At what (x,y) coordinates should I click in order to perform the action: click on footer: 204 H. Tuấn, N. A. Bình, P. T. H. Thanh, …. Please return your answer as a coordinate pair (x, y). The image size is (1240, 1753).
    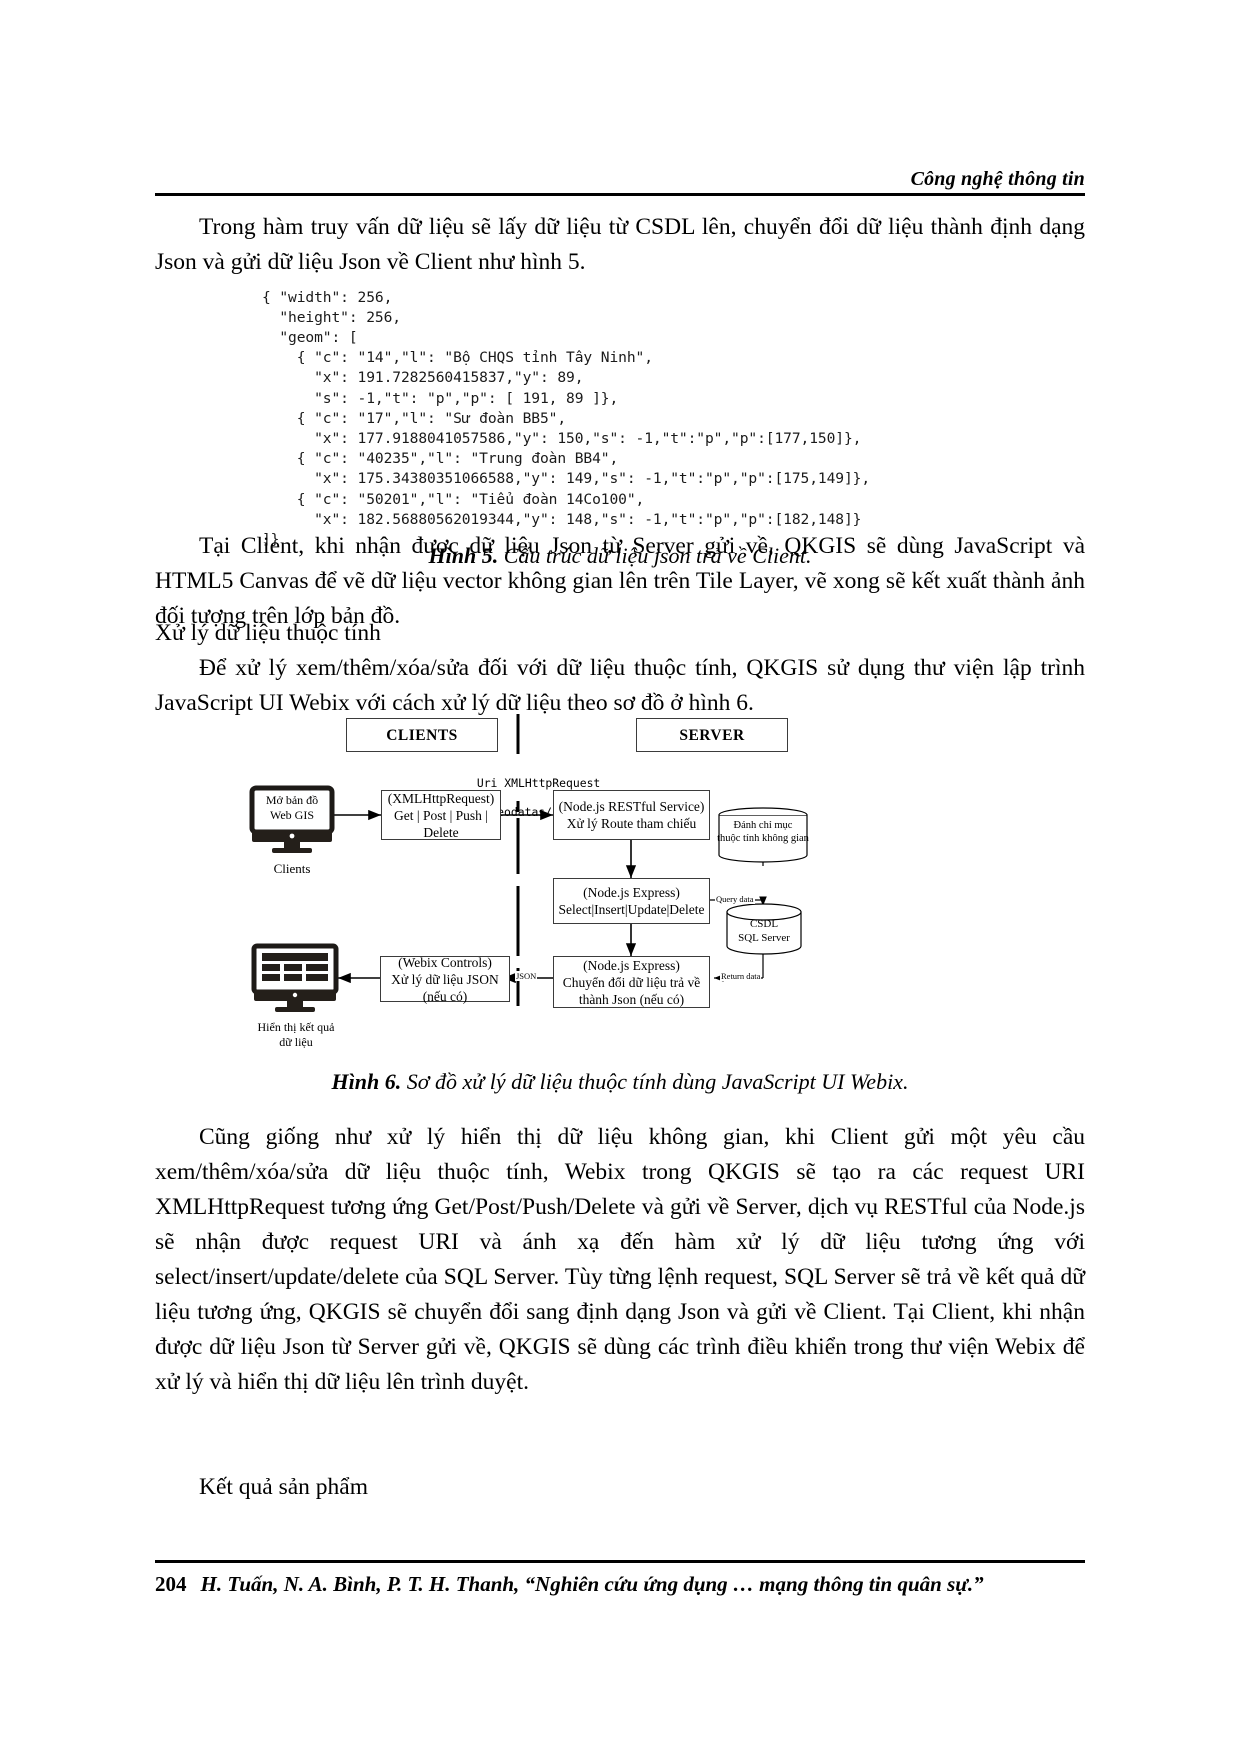
    Looking at the image, I should click on (620, 1584).